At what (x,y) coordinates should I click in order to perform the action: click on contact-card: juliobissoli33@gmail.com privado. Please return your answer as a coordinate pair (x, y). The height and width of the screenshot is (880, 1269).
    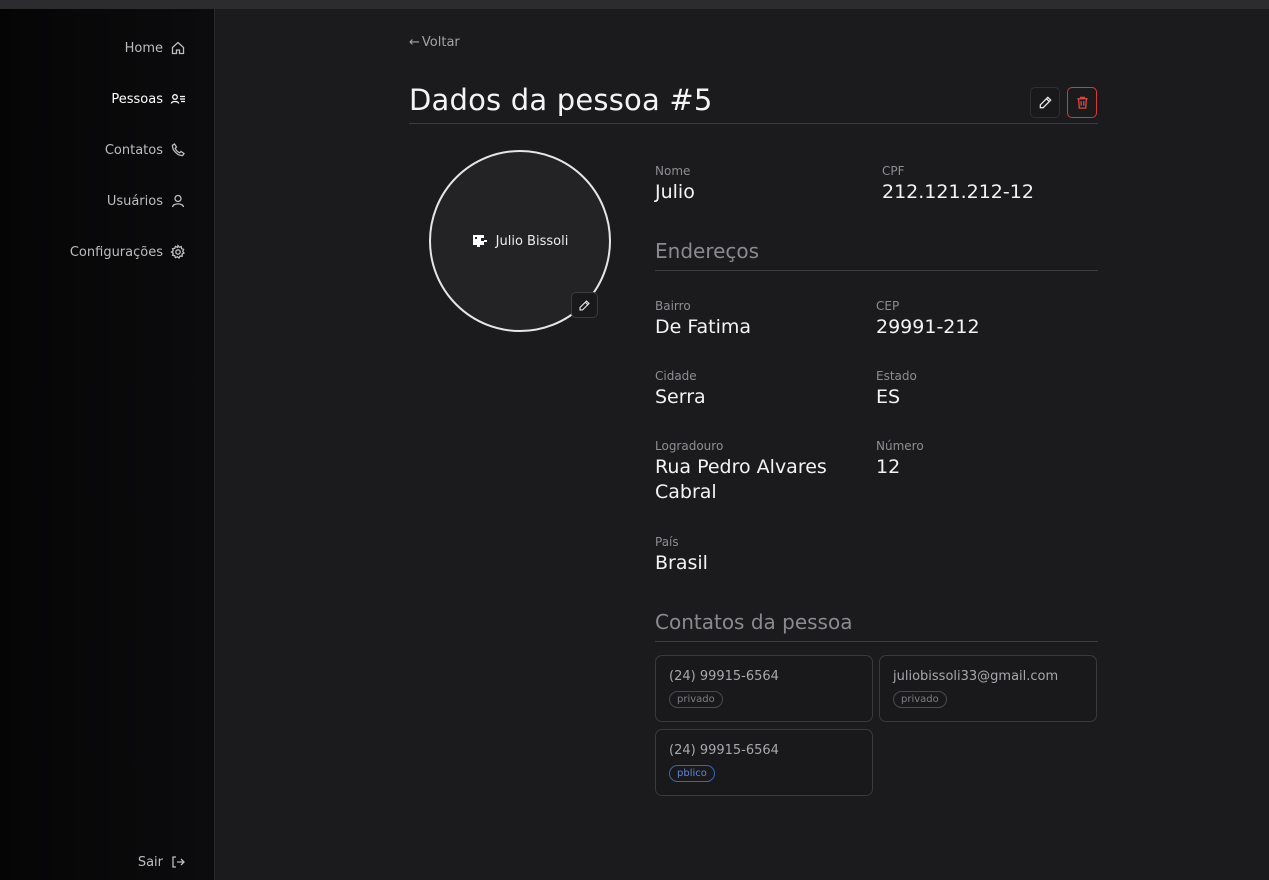
    Looking at the image, I should click on (988, 688).